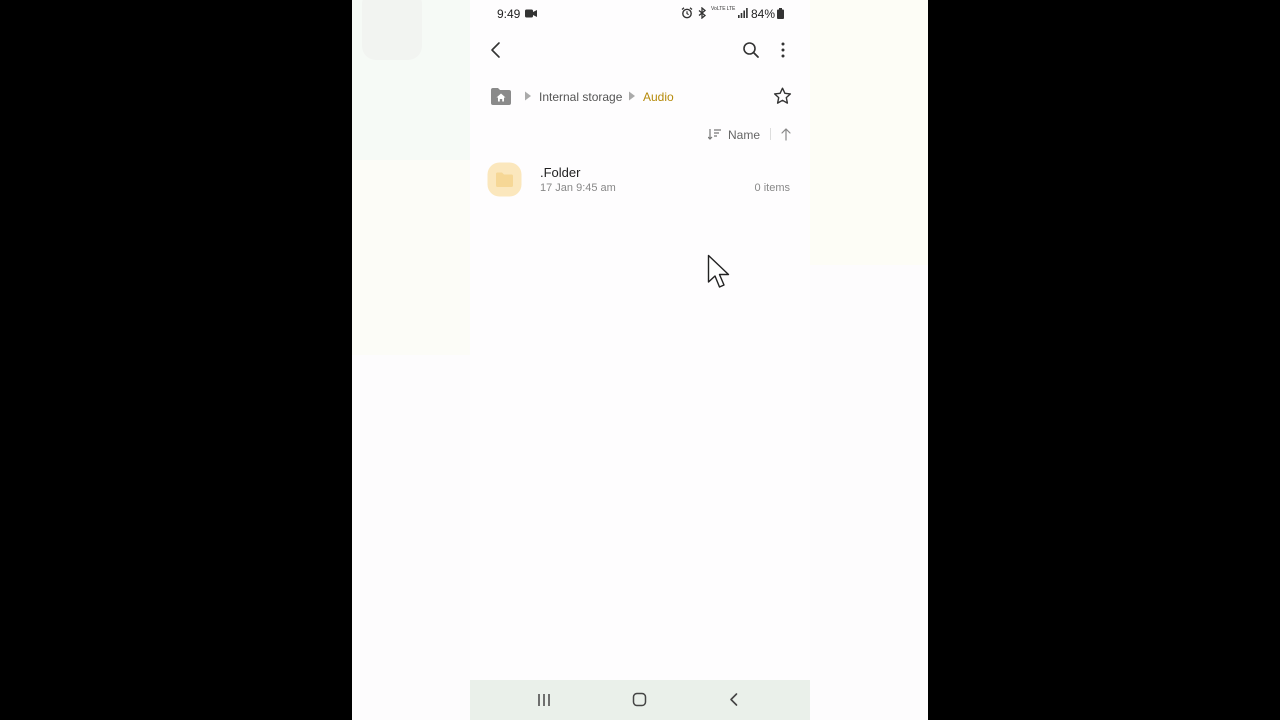  I want to click on status-time: 9:49, so click(509, 14).